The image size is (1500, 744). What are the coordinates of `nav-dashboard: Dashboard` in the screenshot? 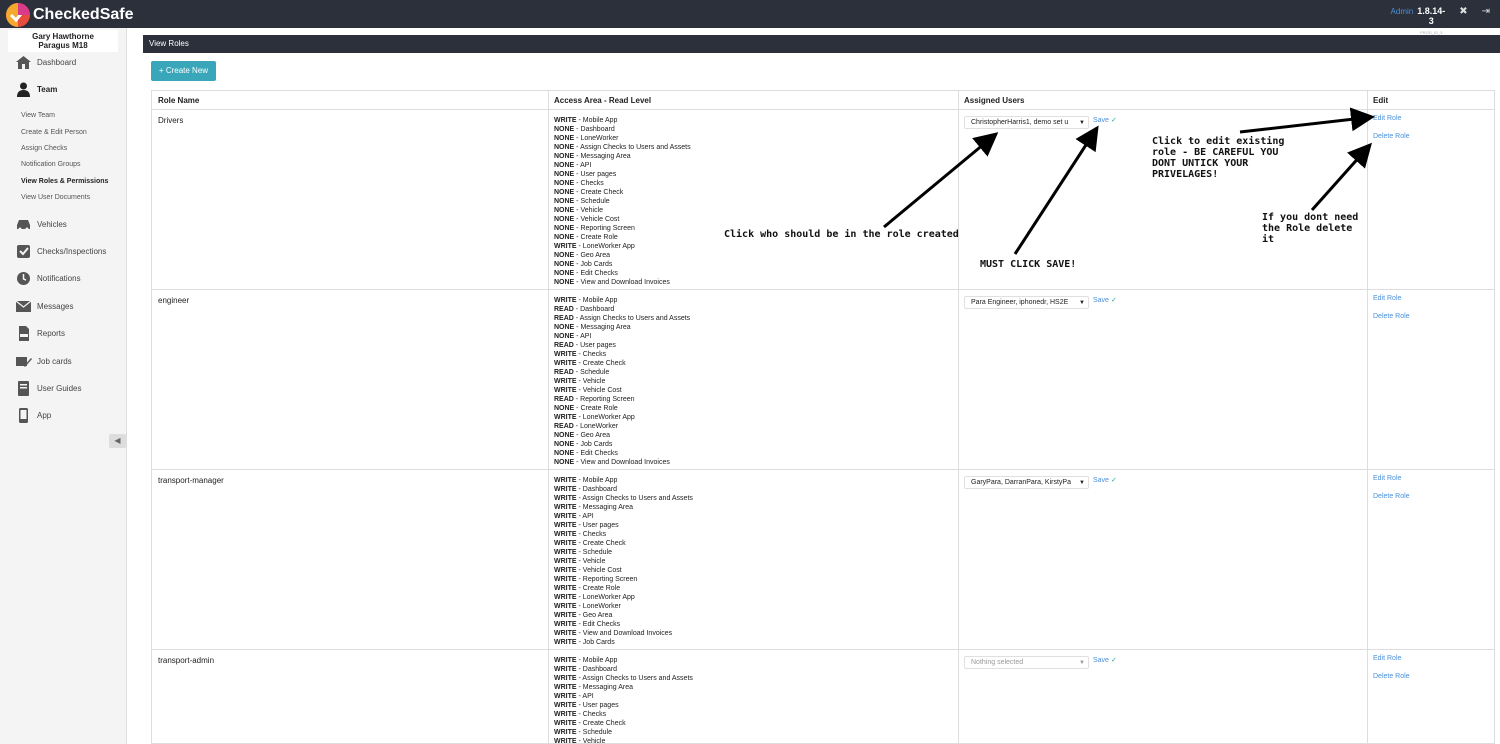 It's located at (45, 62).